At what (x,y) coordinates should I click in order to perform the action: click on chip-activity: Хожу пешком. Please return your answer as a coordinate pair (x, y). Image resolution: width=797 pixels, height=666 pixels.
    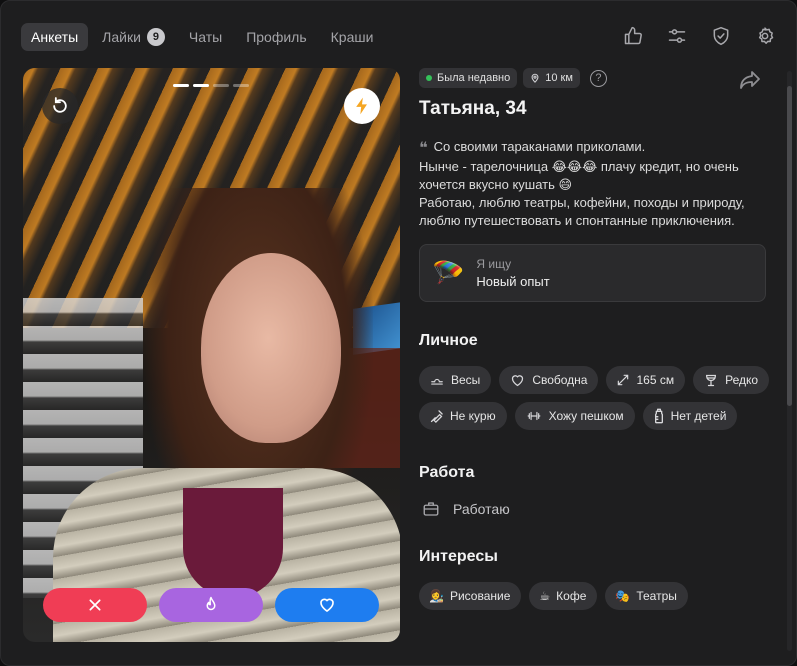
    Looking at the image, I should click on (574, 416).